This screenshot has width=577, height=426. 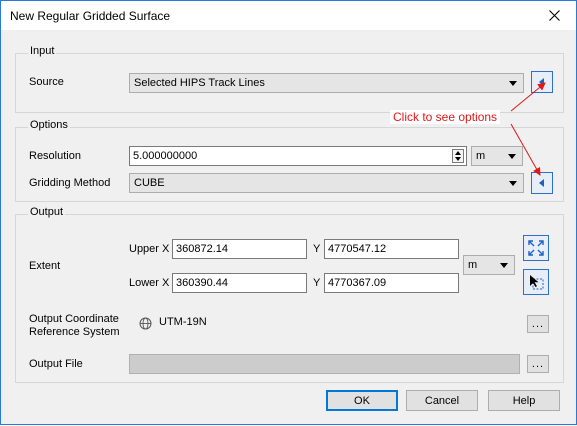 I want to click on extent-unit-value: m, so click(x=473, y=265).